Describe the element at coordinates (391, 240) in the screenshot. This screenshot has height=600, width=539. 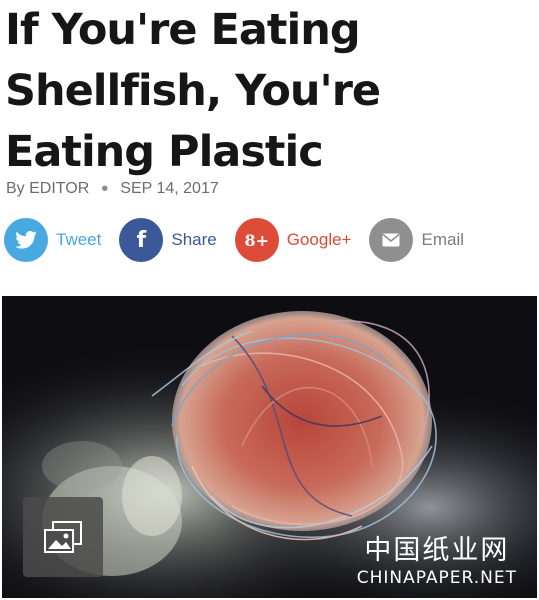
I see `email-icon` at that location.